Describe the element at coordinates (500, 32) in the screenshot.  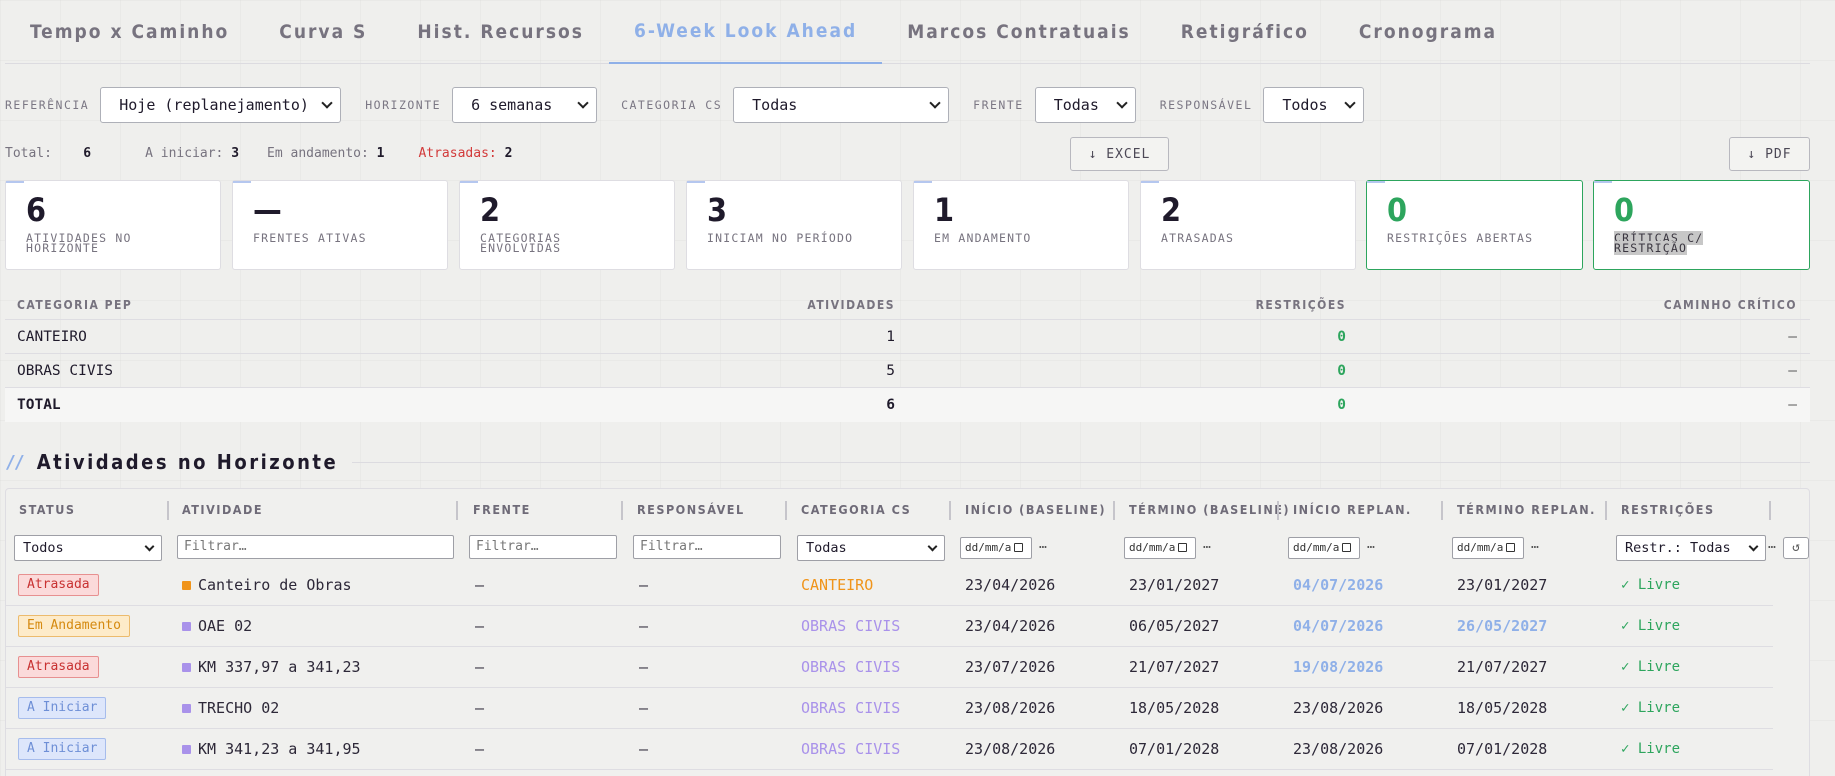
I see `tab-hist-recursos: Hist. Recursos` at that location.